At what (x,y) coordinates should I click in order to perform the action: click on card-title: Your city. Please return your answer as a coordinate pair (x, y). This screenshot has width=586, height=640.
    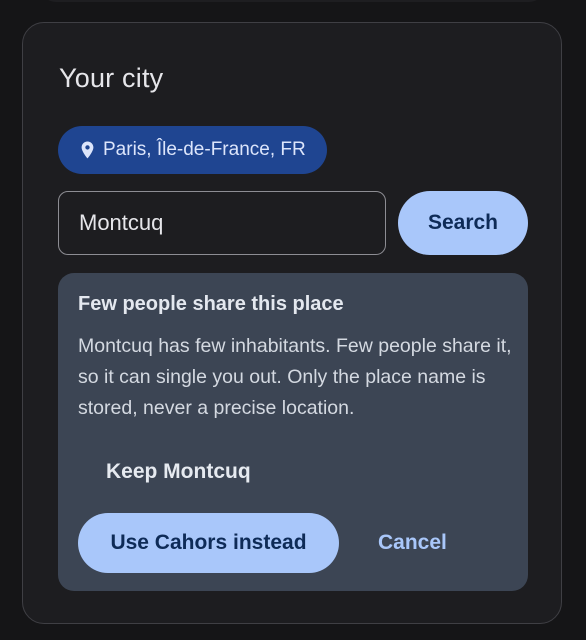
    Looking at the image, I should click on (111, 78).